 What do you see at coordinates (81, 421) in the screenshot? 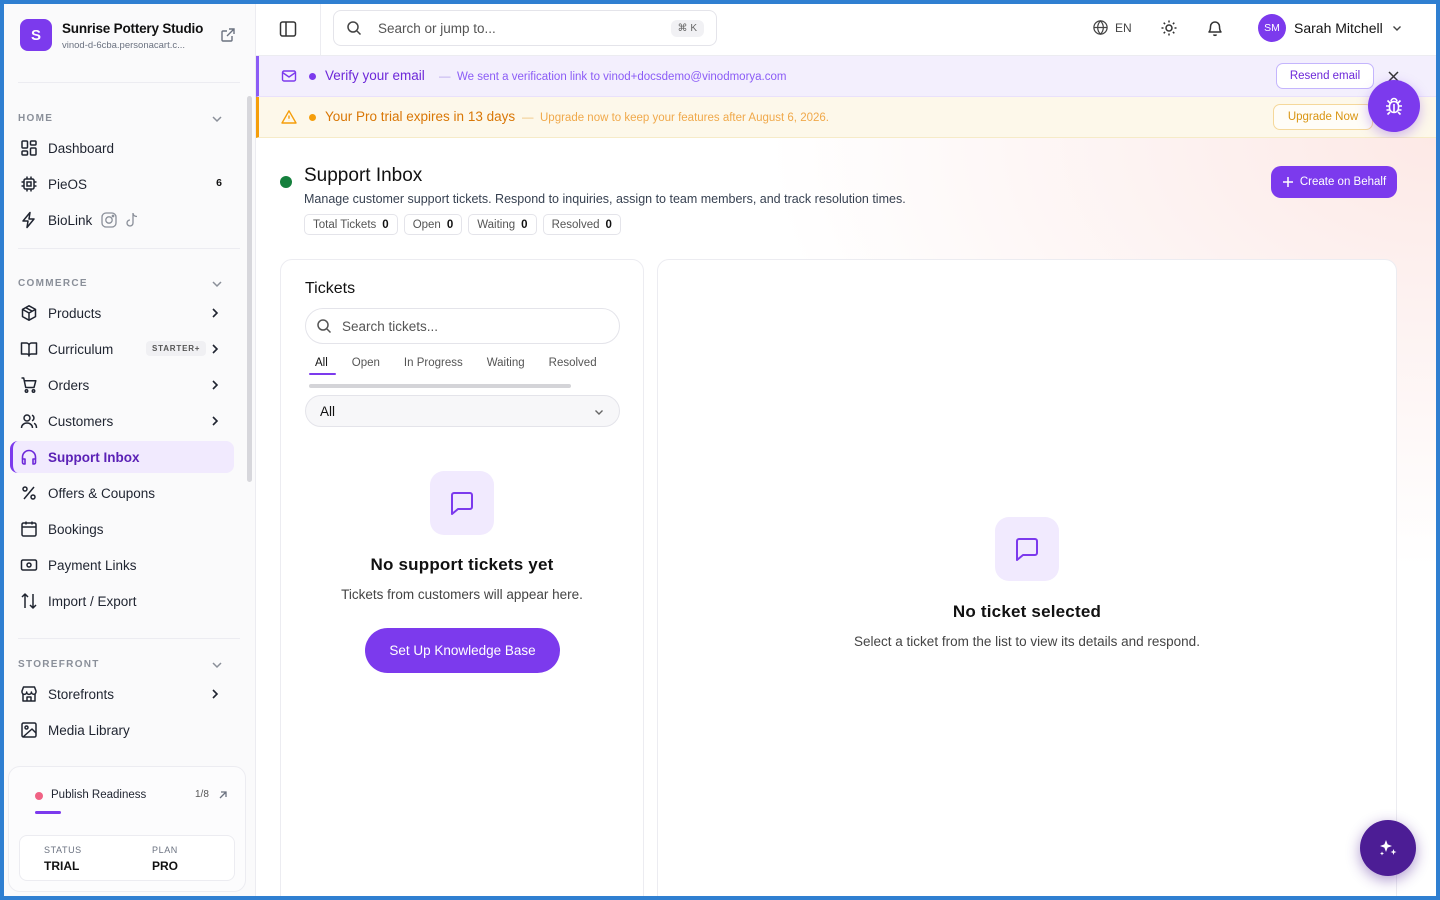
I see `sidebar-item-label: Customers` at bounding box center [81, 421].